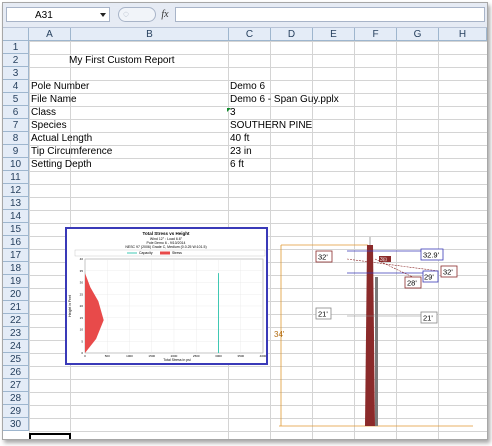 The width and height of the screenshot is (492, 446). Describe the element at coordinates (165, 253) in the screenshot. I see `legend-stress-swatch` at that location.